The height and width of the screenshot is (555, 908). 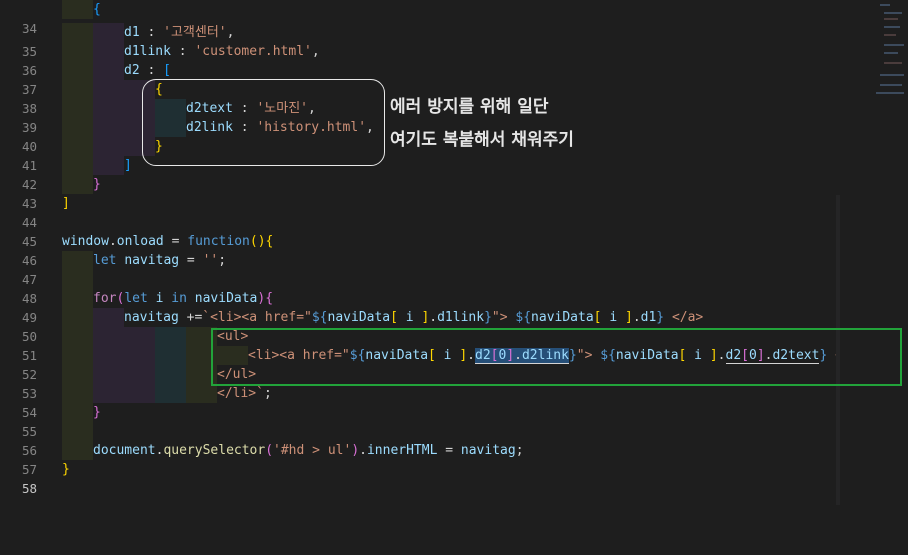 I want to click on code-text: let navitag = '';, so click(x=160, y=260).